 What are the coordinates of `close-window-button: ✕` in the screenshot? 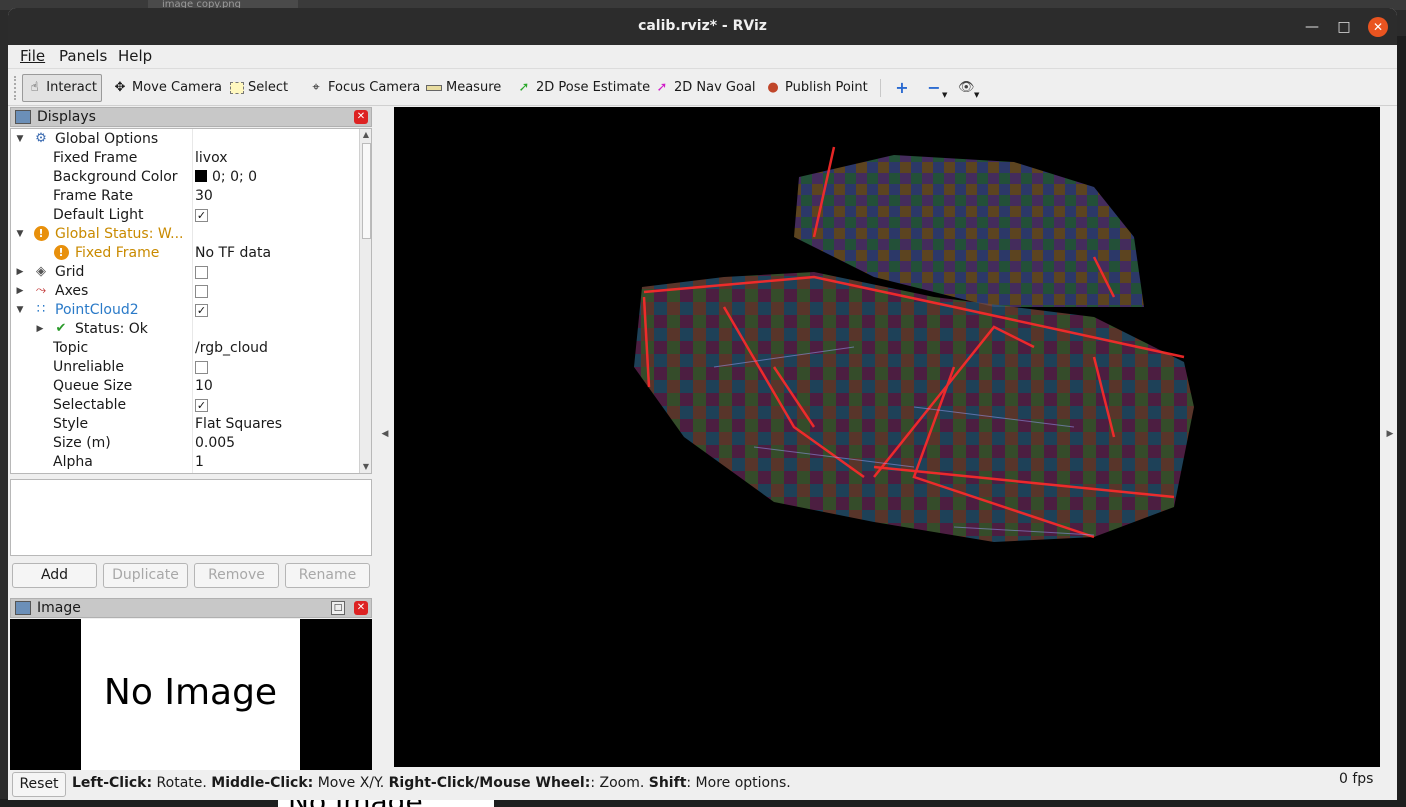 It's located at (1378, 27).